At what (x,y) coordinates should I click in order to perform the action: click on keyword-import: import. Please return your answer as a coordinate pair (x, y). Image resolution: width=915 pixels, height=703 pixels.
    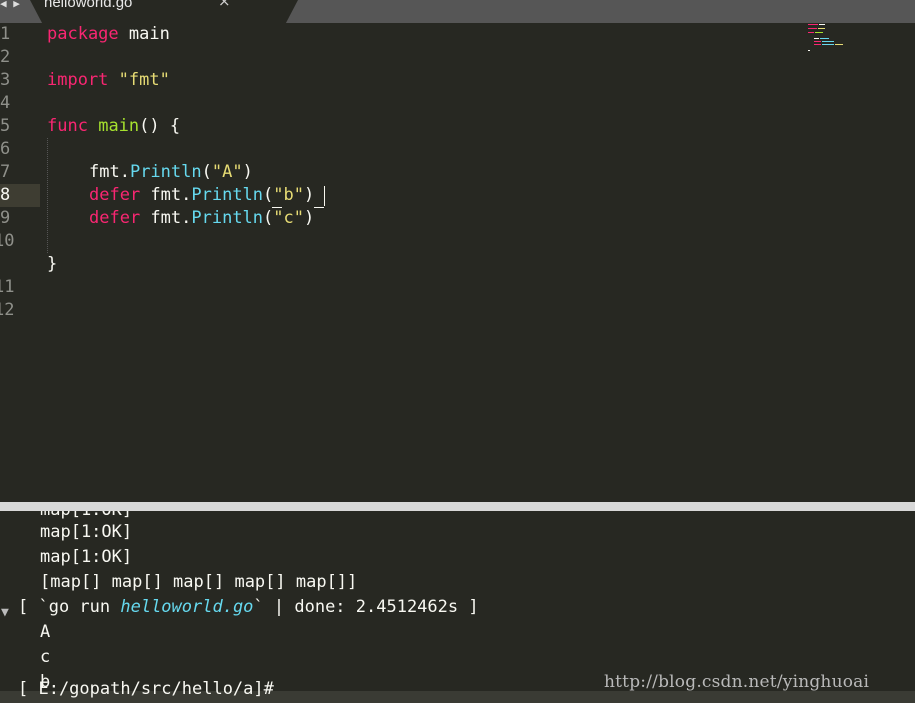
    Looking at the image, I should click on (78, 80).